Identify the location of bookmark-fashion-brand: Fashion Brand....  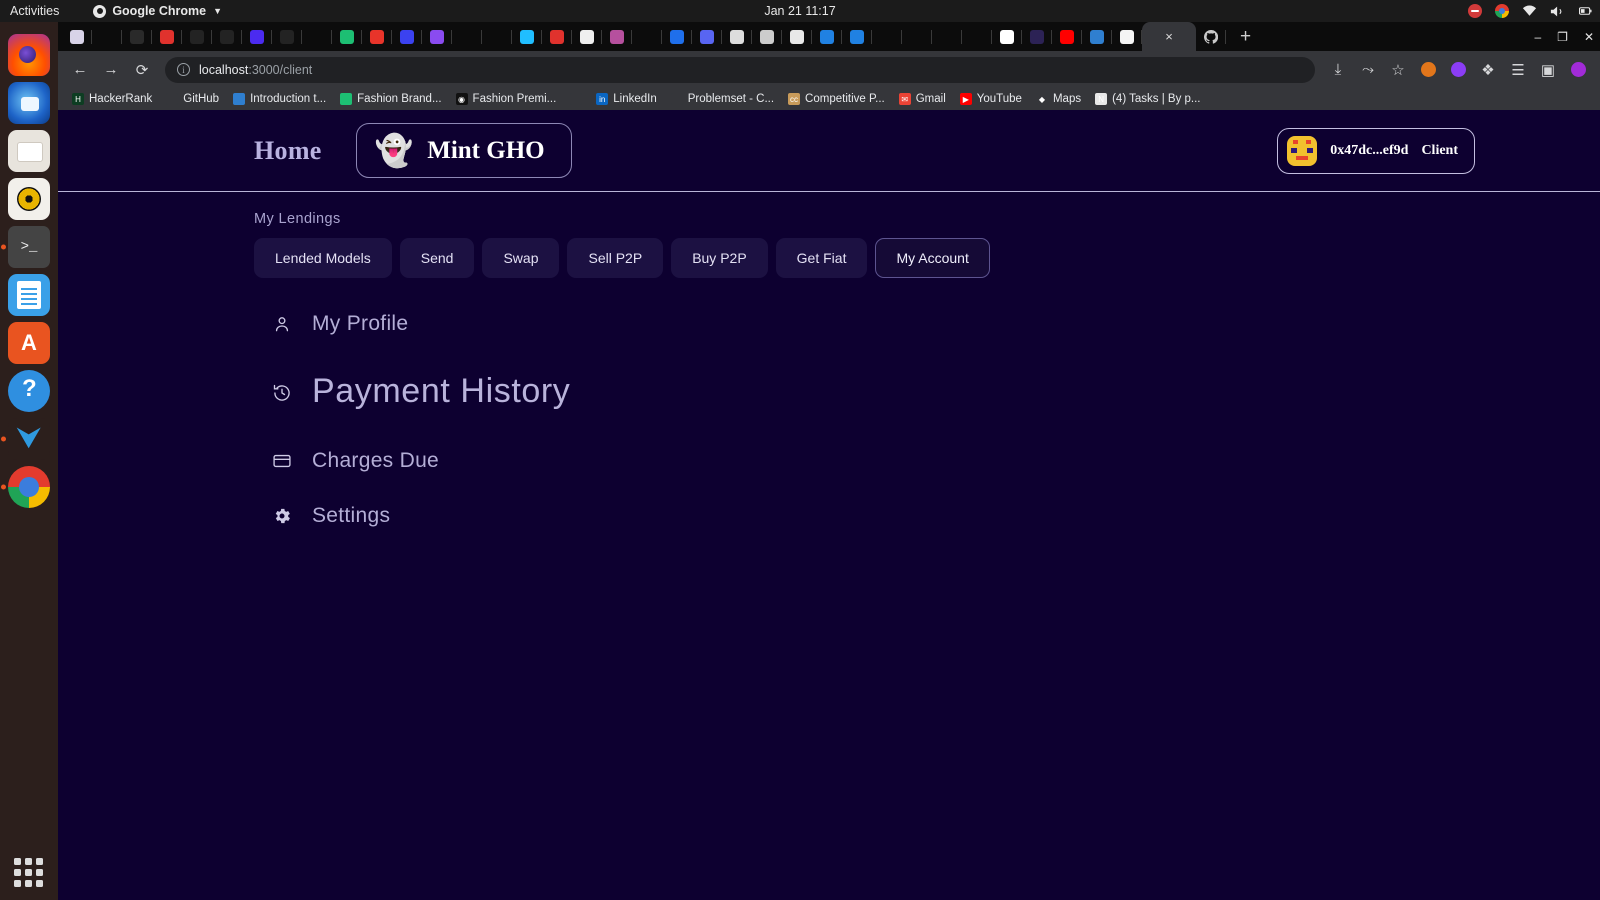
(390, 99).